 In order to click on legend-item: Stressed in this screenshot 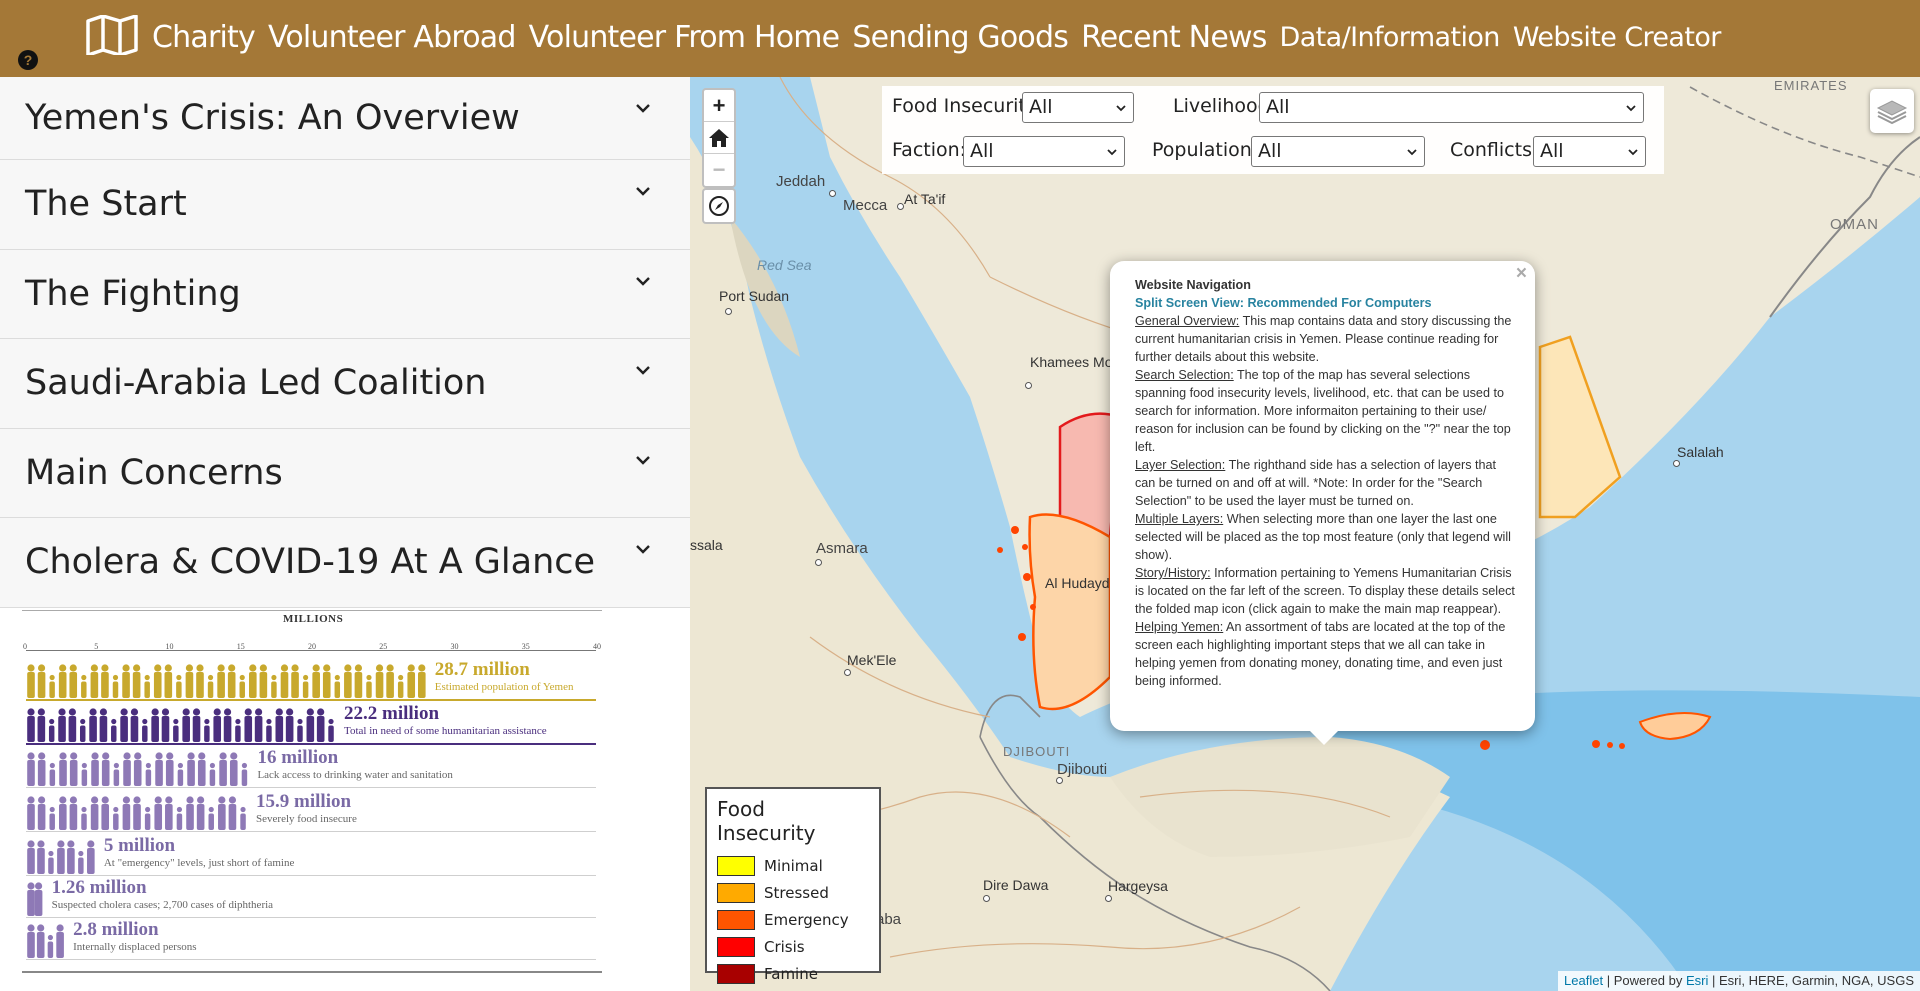, I will do `click(793, 892)`.